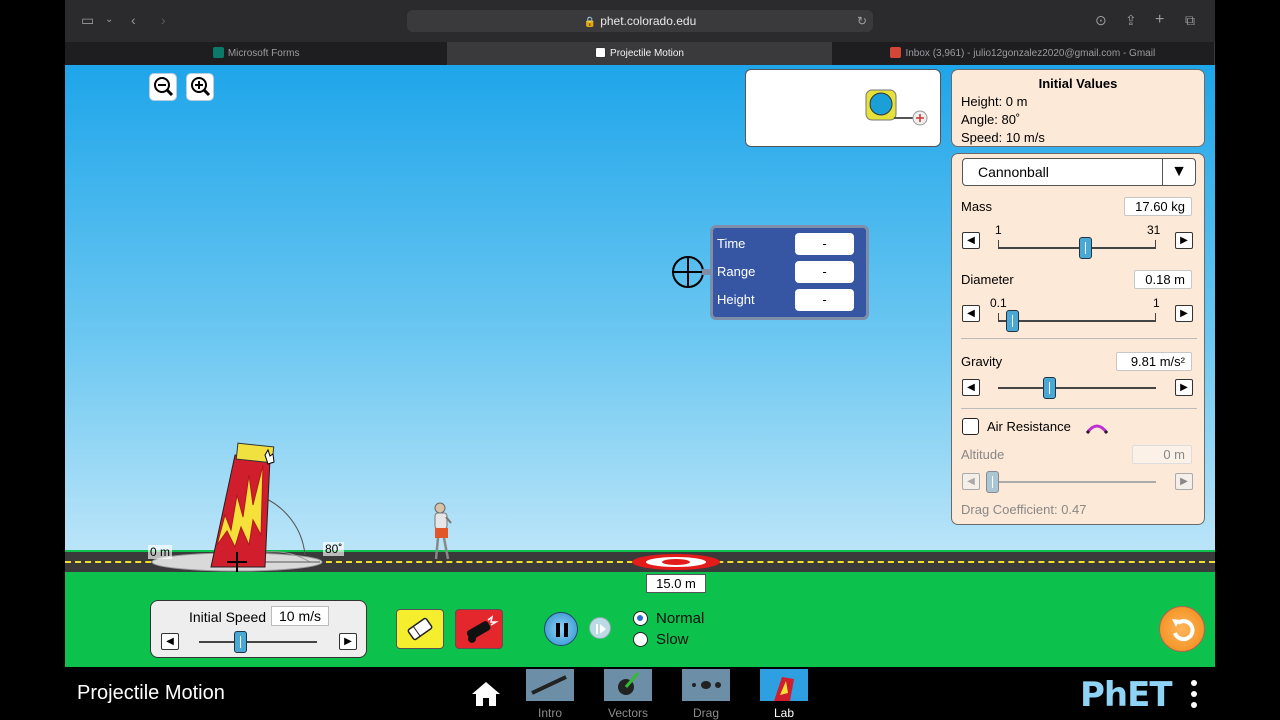 This screenshot has height=720, width=1280. I want to click on toolbox, so click(843, 108).